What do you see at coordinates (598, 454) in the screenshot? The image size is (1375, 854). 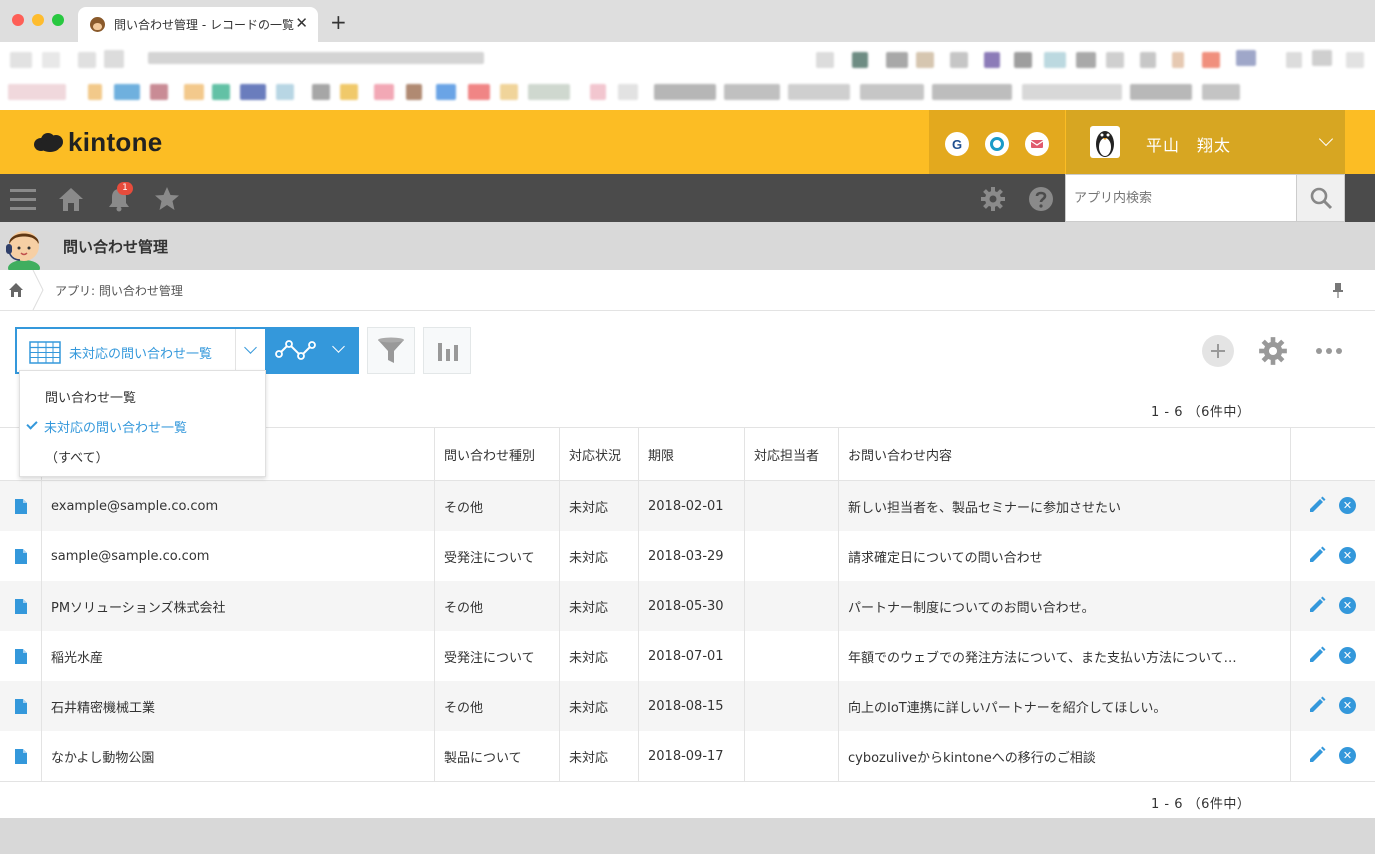 I see `column-header-status: 対応状況` at bounding box center [598, 454].